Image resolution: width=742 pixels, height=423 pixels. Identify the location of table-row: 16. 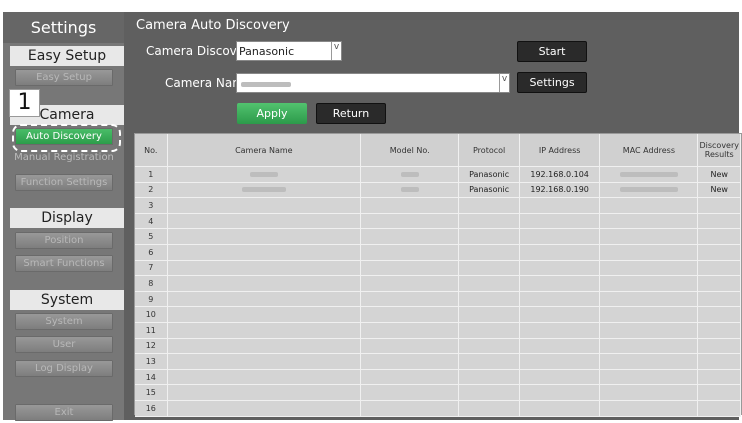
(438, 408).